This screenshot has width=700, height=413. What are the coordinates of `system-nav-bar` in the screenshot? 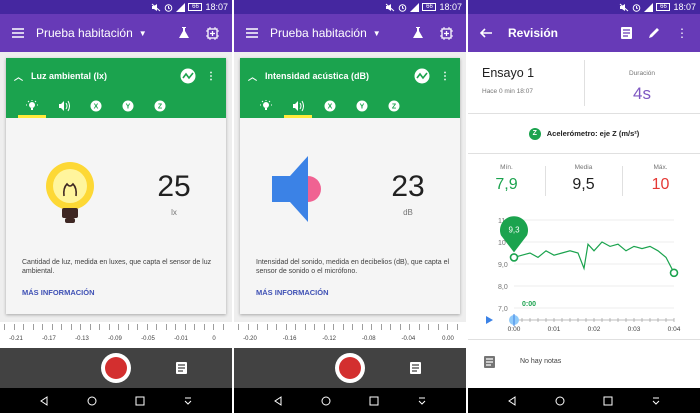 It's located at (350, 400).